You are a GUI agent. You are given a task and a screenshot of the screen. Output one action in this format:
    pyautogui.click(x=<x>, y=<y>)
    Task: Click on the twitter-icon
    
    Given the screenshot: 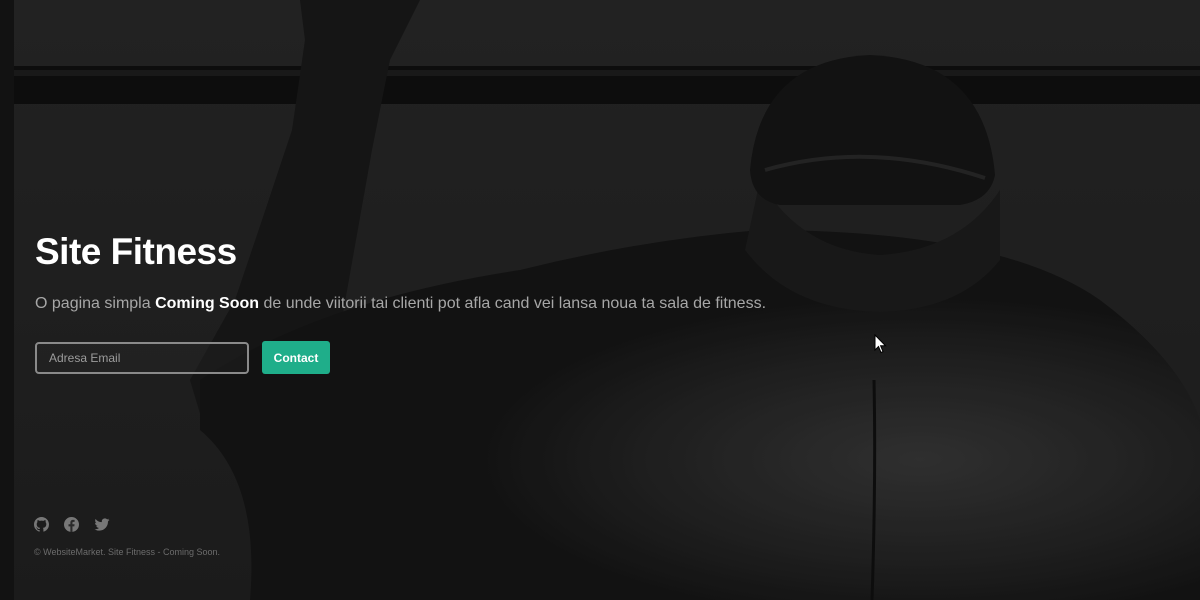 What is the action you would take?
    pyautogui.click(x=102, y=525)
    